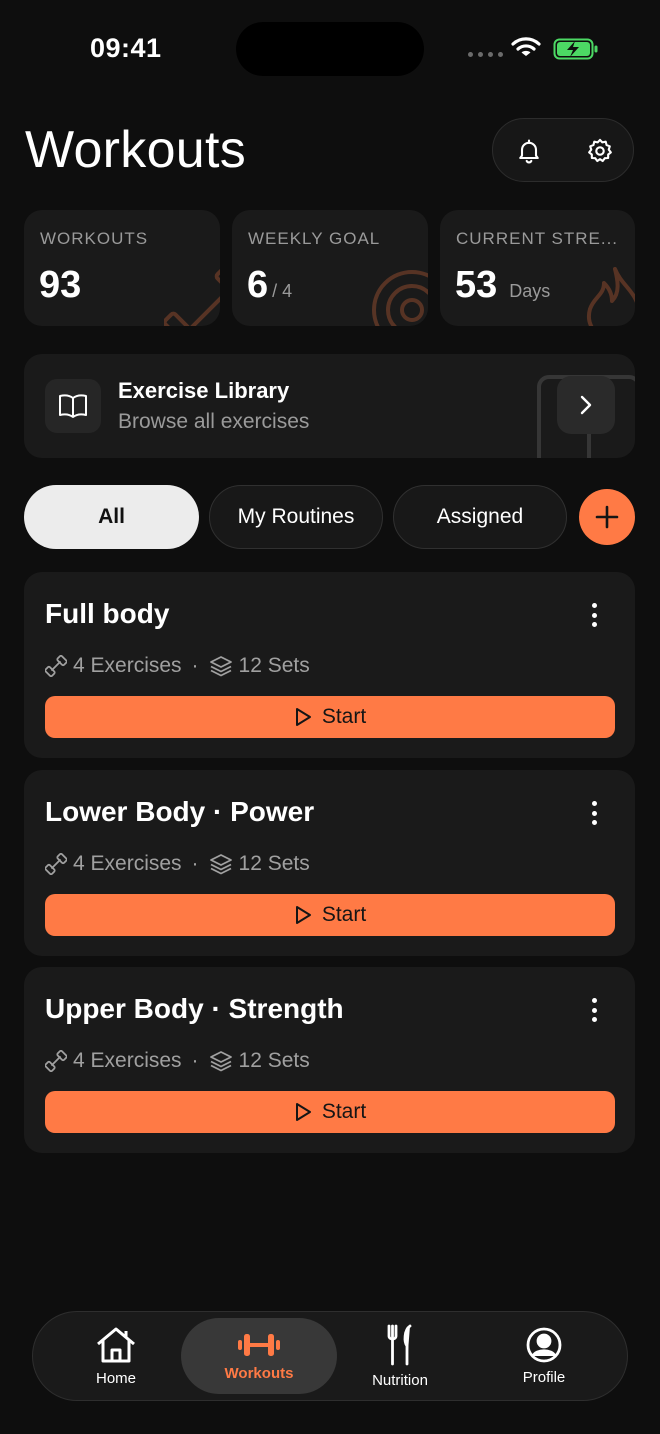 This screenshot has width=660, height=1434. I want to click on stat-card-workouts: WORKOUTS 93, so click(122, 268).